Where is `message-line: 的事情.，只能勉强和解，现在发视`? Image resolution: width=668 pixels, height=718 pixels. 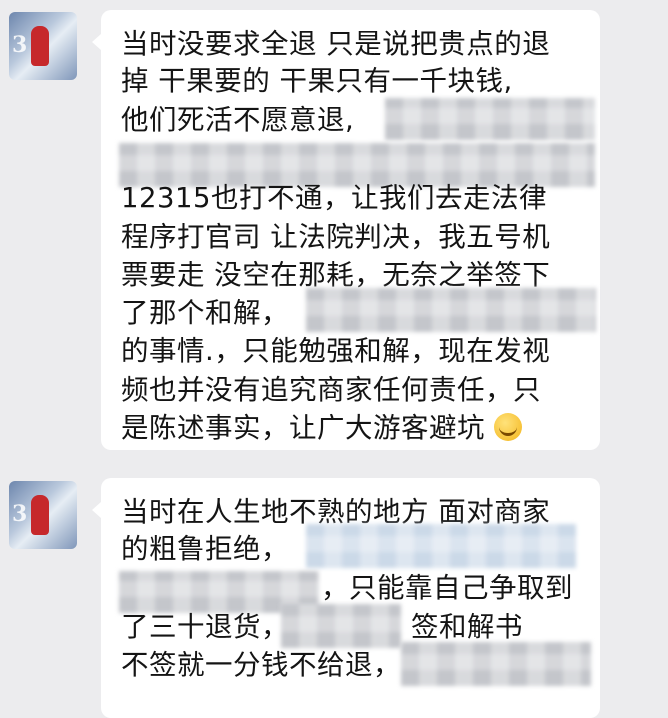 message-line: 的事情.，只能勉强和解，现在发视 is located at coordinates (336, 351).